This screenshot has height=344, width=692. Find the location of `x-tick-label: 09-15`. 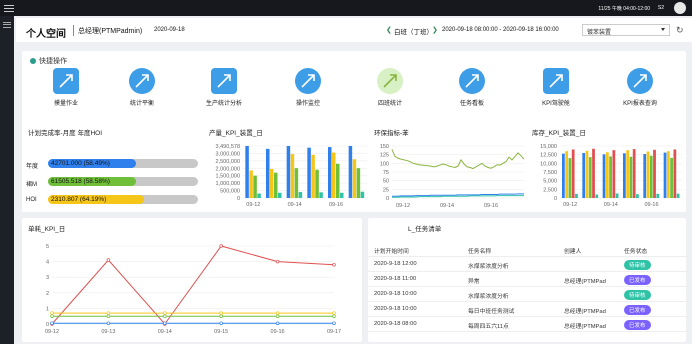

x-tick-label: 09-15 is located at coordinates (221, 332).